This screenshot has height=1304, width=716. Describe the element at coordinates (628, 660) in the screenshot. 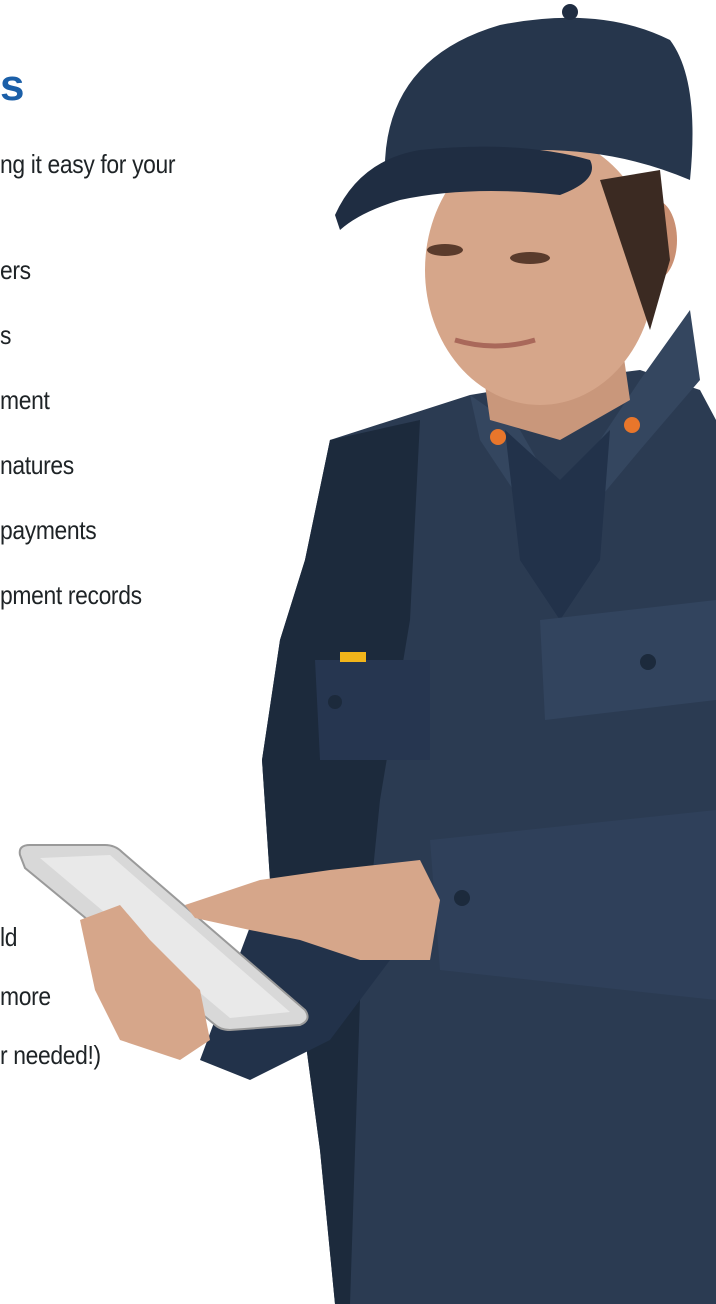

I see `pocket-right` at that location.